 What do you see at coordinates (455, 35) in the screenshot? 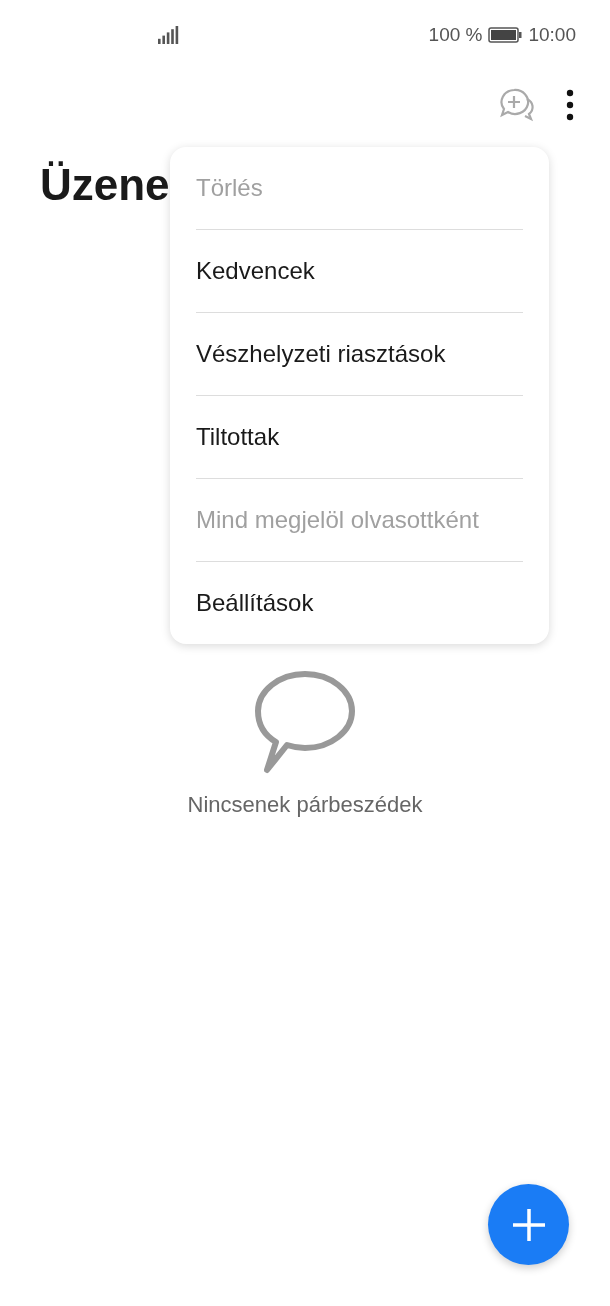
I see `battery-level: 100 %` at bounding box center [455, 35].